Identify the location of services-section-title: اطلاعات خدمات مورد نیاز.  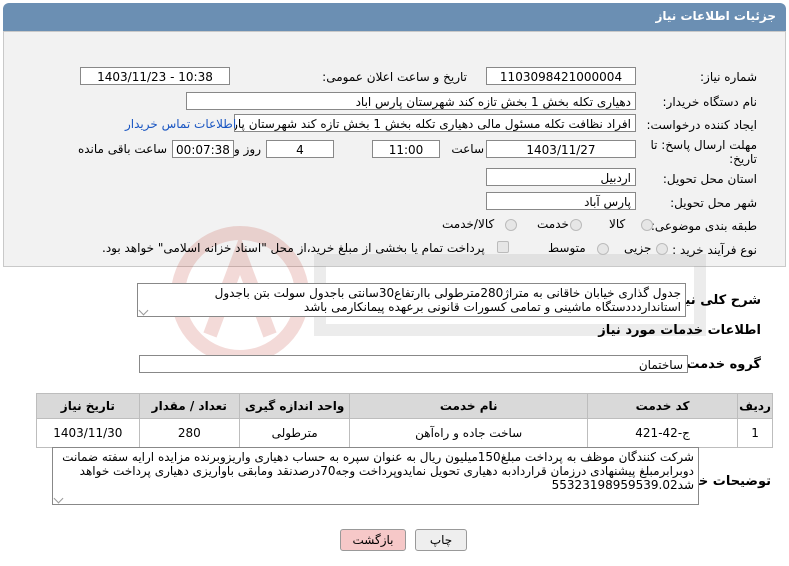
(679, 330).